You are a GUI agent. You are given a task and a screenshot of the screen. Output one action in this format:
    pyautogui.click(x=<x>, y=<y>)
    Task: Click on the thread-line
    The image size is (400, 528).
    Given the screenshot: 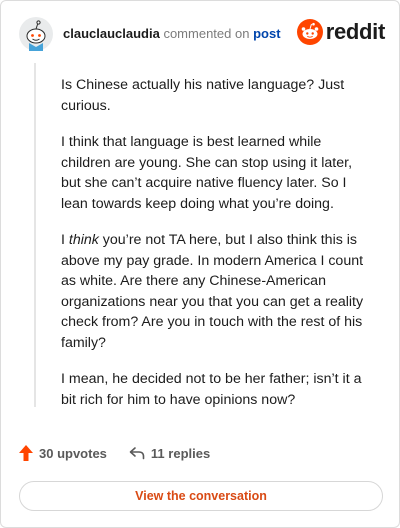 What is the action you would take?
    pyautogui.click(x=35, y=235)
    